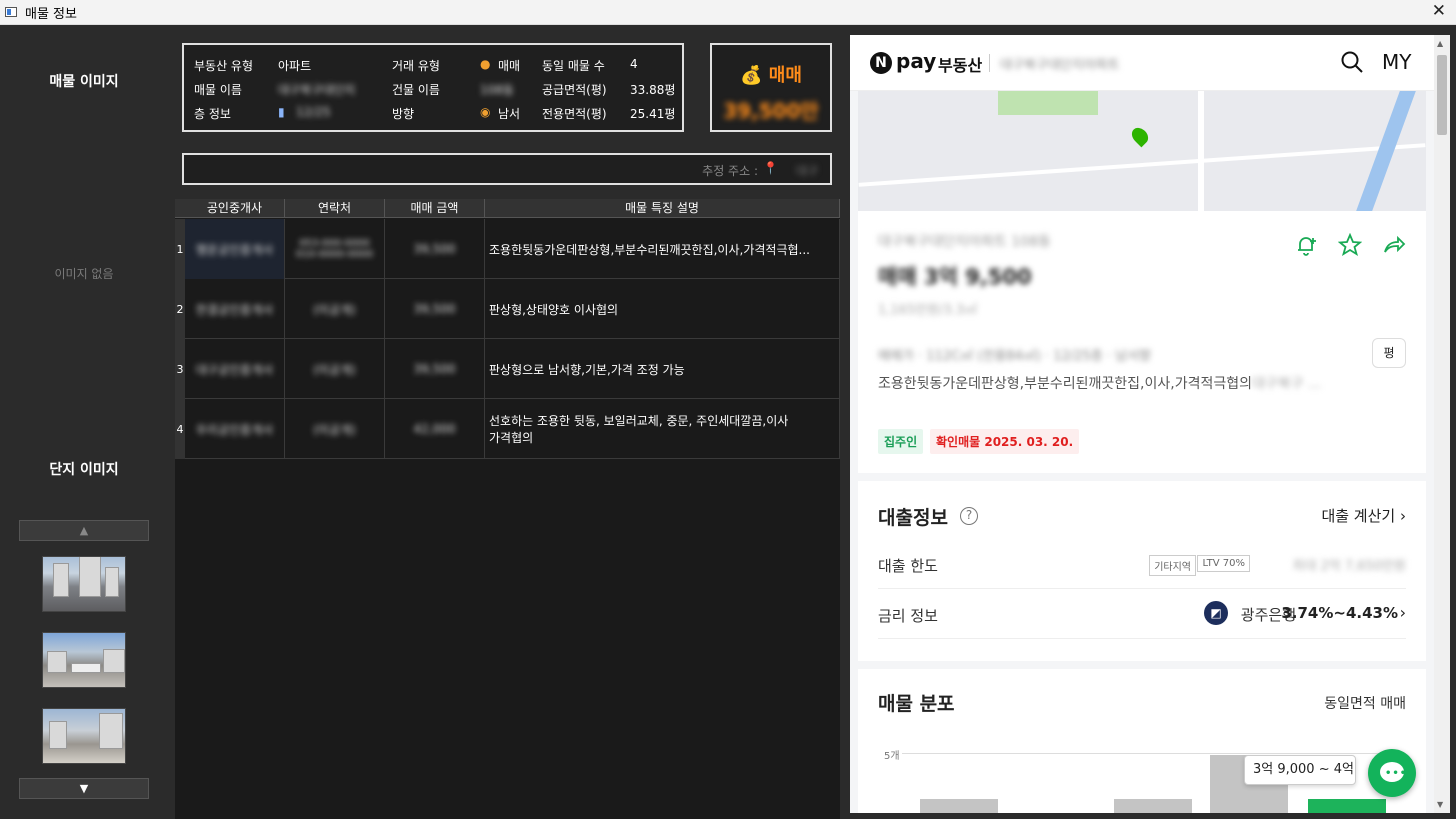 The height and width of the screenshot is (819, 1456). Describe the element at coordinates (403, 114) in the screenshot. I see `direction-label: 방향` at that location.